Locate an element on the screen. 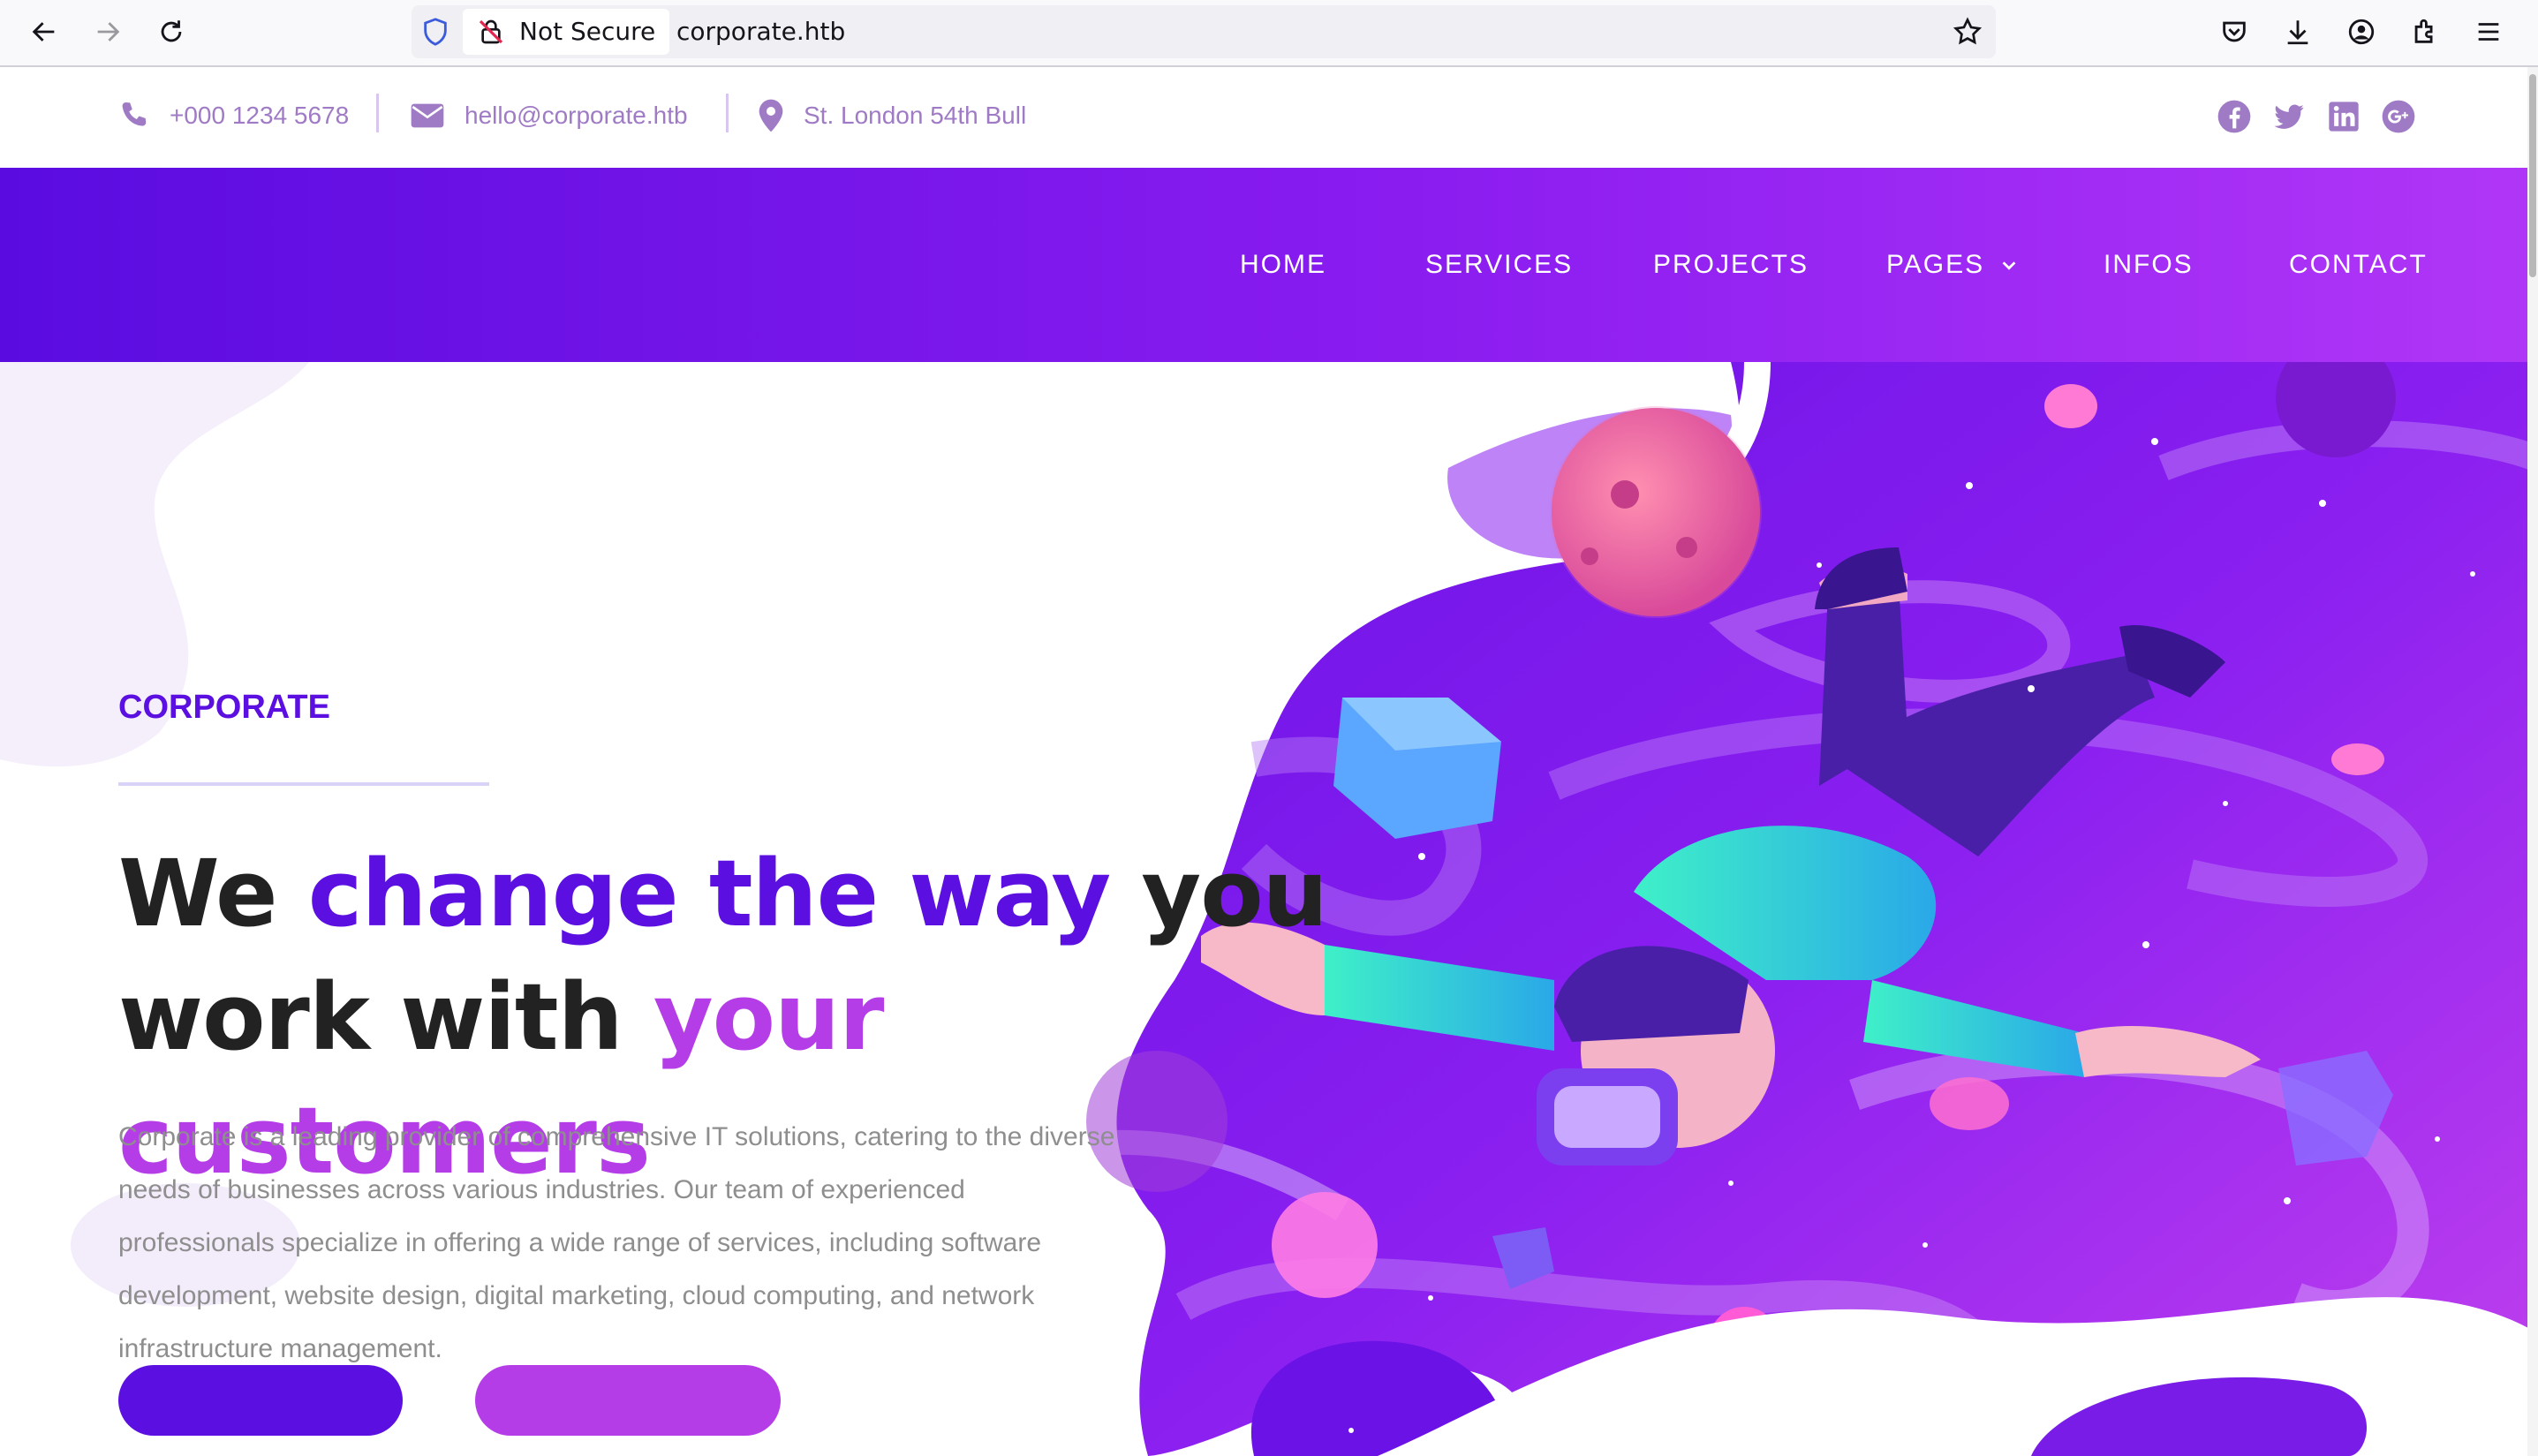  kicker-underline is located at coordinates (303, 784).